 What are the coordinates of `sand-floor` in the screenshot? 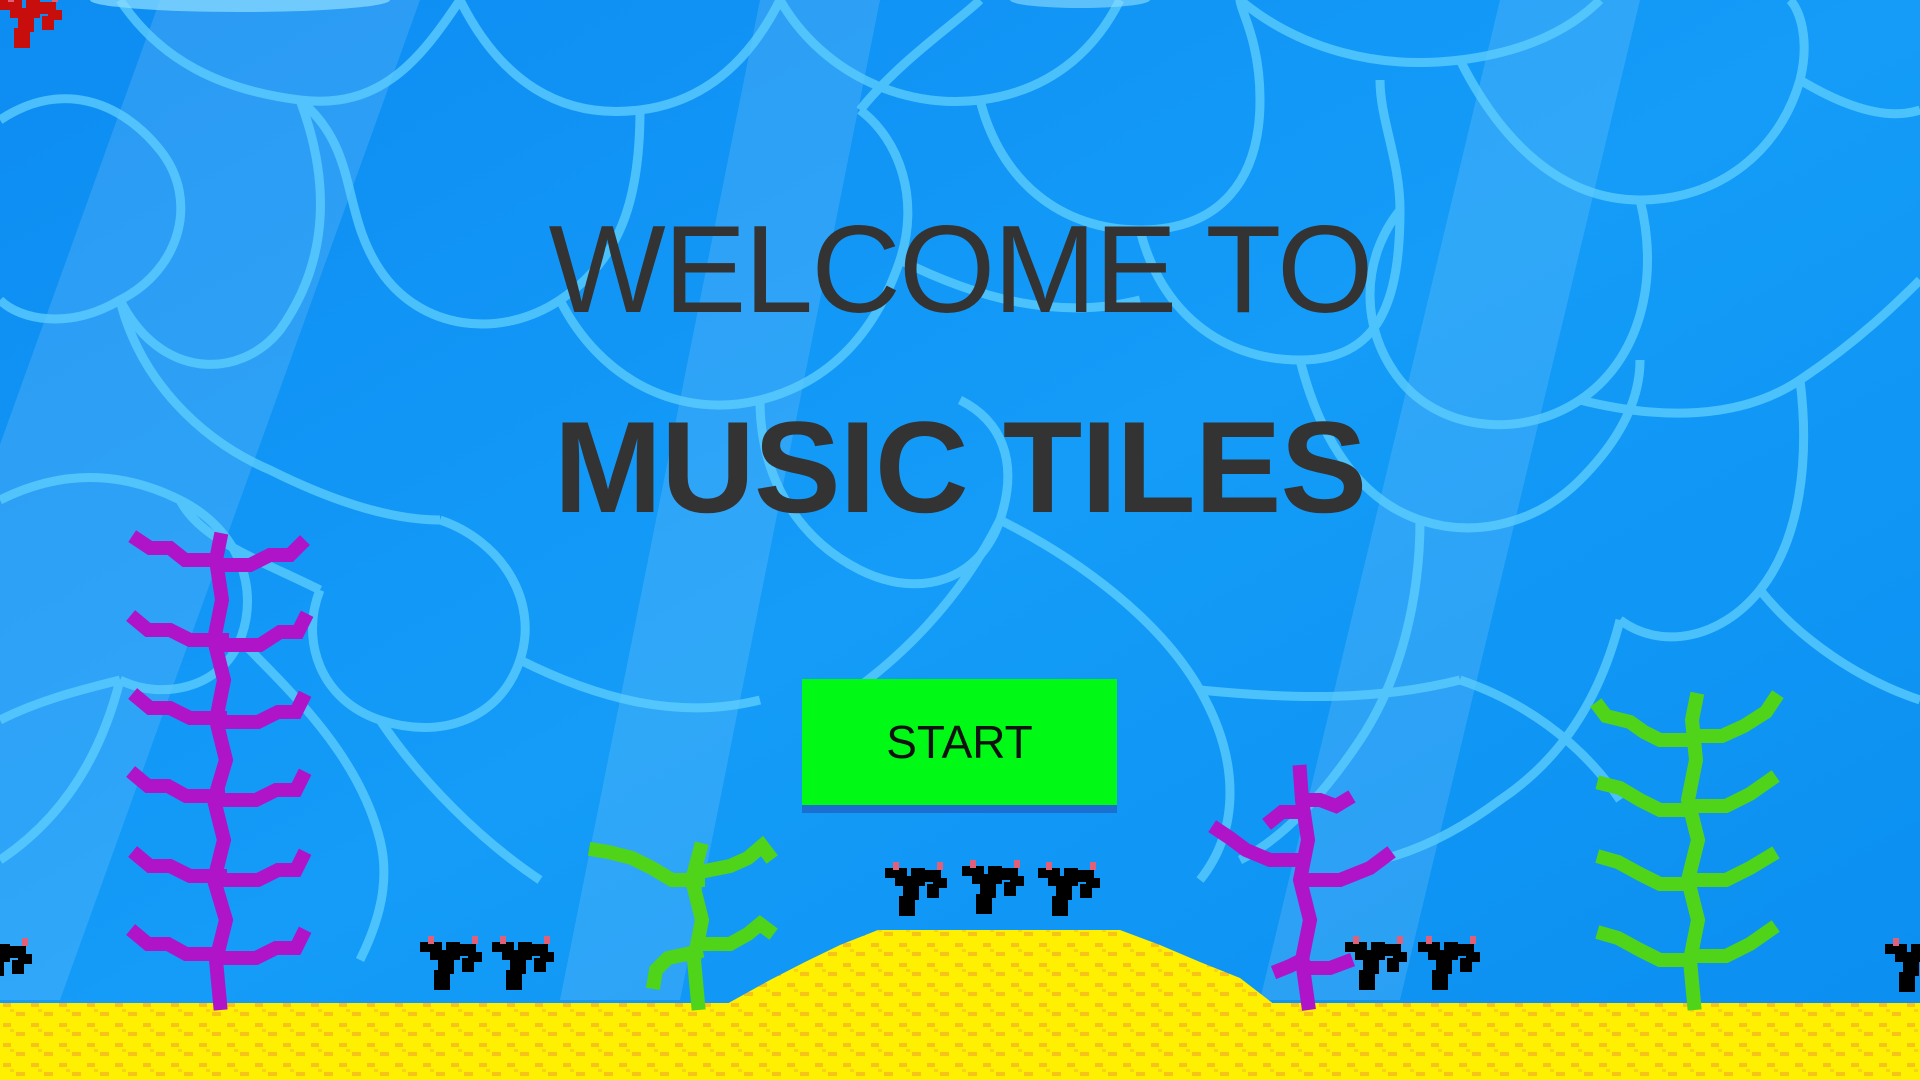 It's located at (960, 1041).